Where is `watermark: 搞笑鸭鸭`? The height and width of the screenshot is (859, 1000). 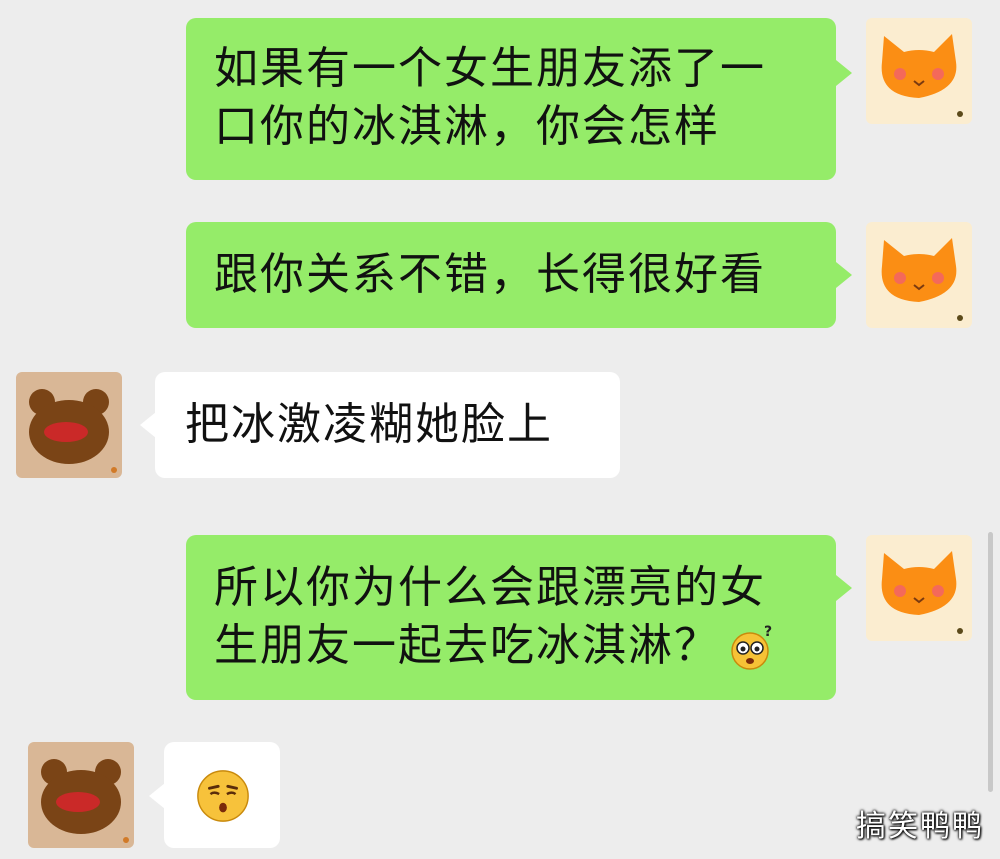
watermark: 搞笑鸭鸭 is located at coordinates (920, 826).